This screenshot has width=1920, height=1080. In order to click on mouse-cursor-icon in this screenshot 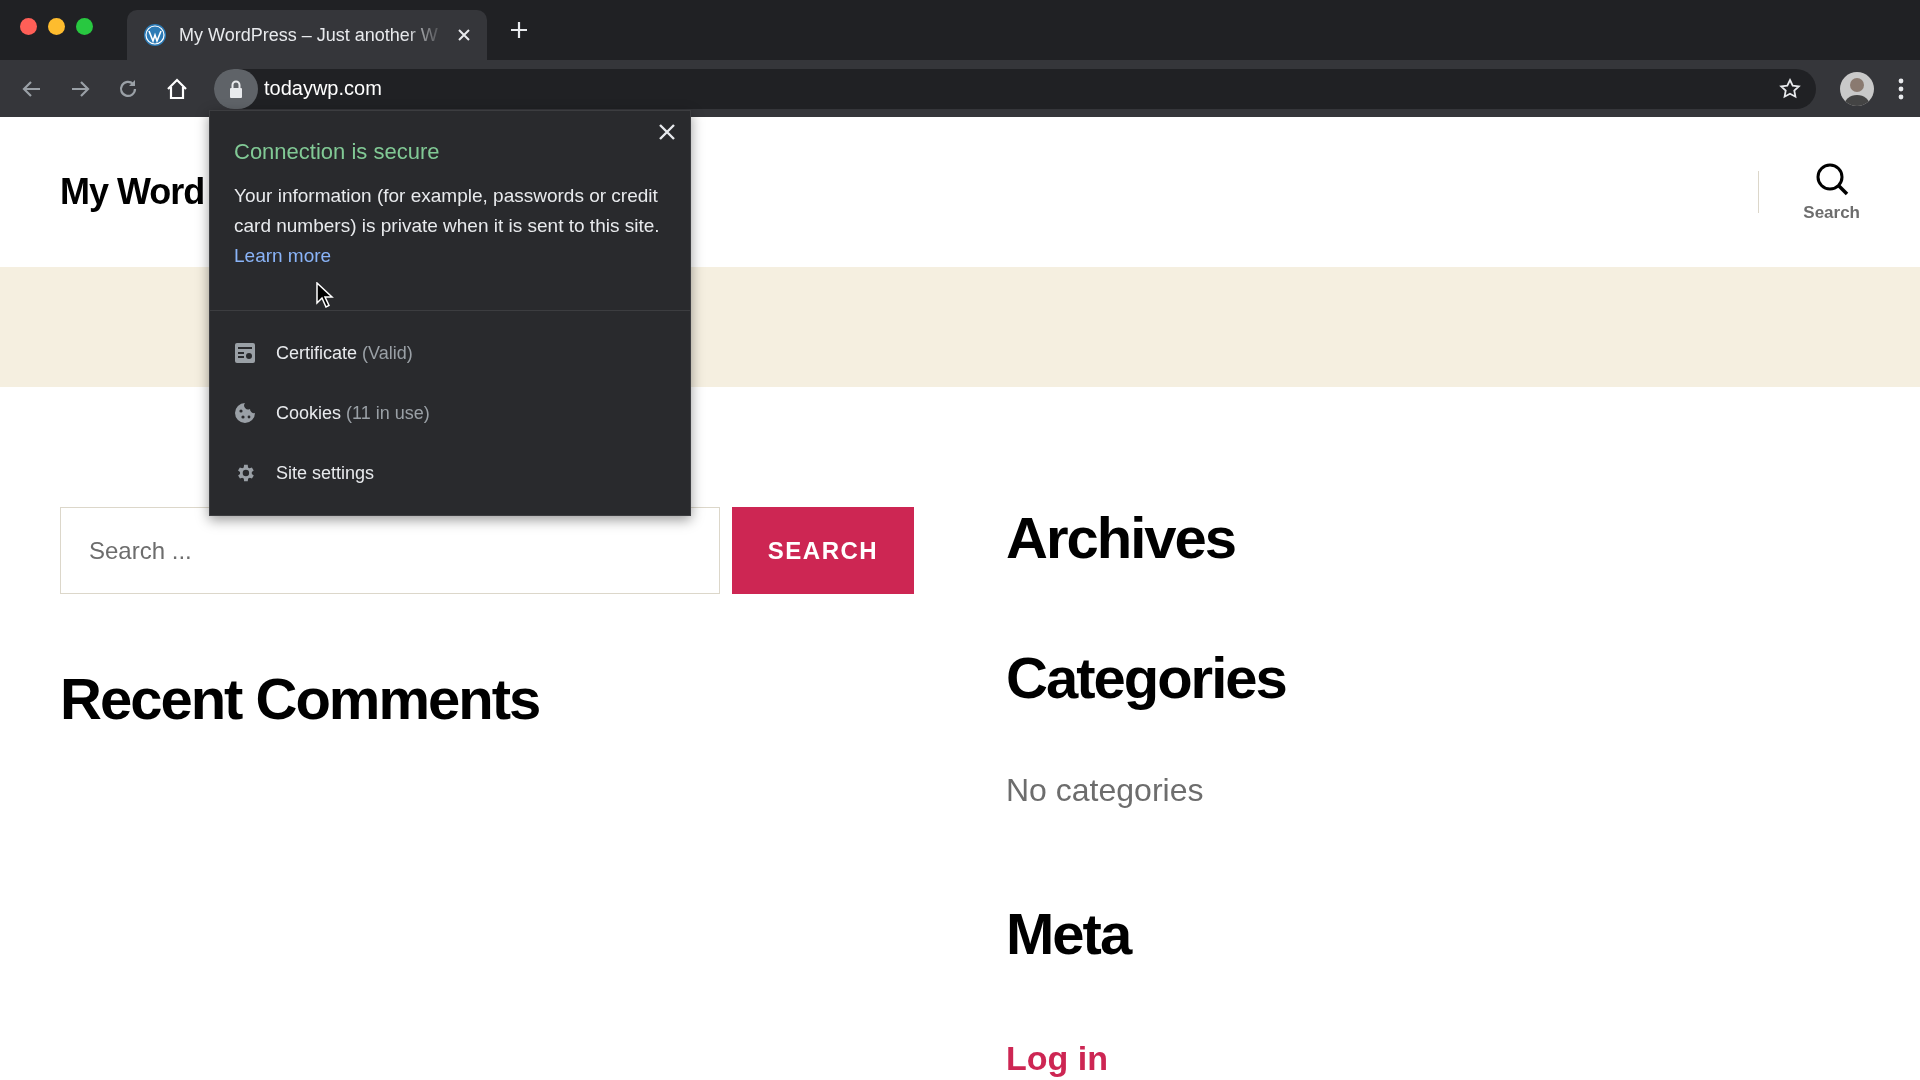, I will do `click(325, 295)`.